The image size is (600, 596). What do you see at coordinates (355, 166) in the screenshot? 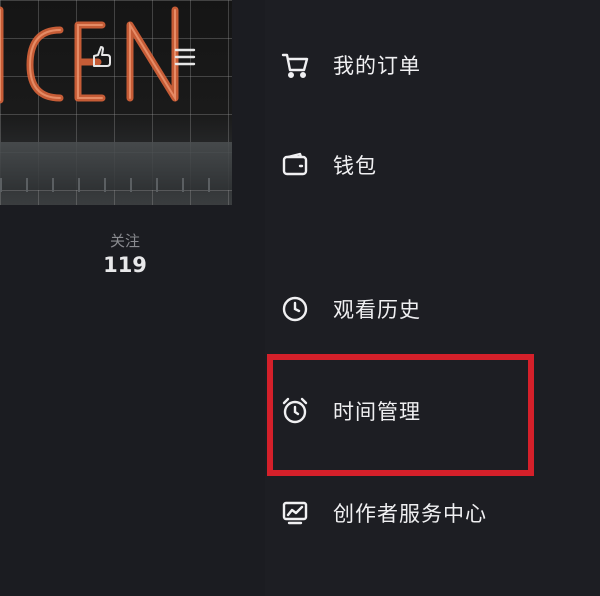
I see `menu-item-label: 钱包` at bounding box center [355, 166].